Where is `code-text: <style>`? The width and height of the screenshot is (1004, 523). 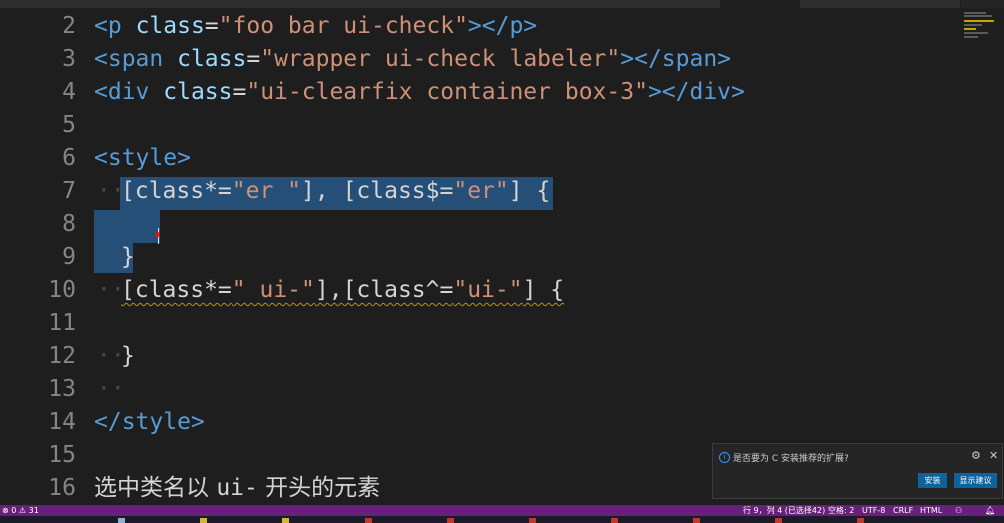 code-text: <style> is located at coordinates (142, 158).